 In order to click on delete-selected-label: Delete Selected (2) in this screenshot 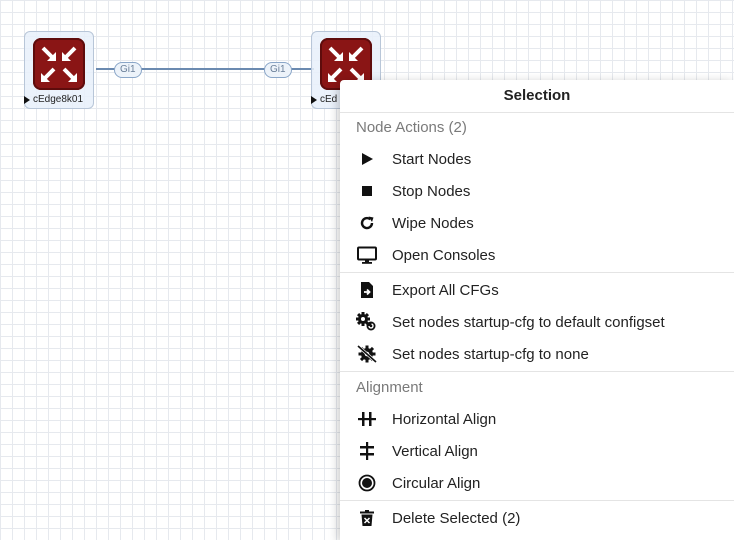, I will do `click(456, 518)`.